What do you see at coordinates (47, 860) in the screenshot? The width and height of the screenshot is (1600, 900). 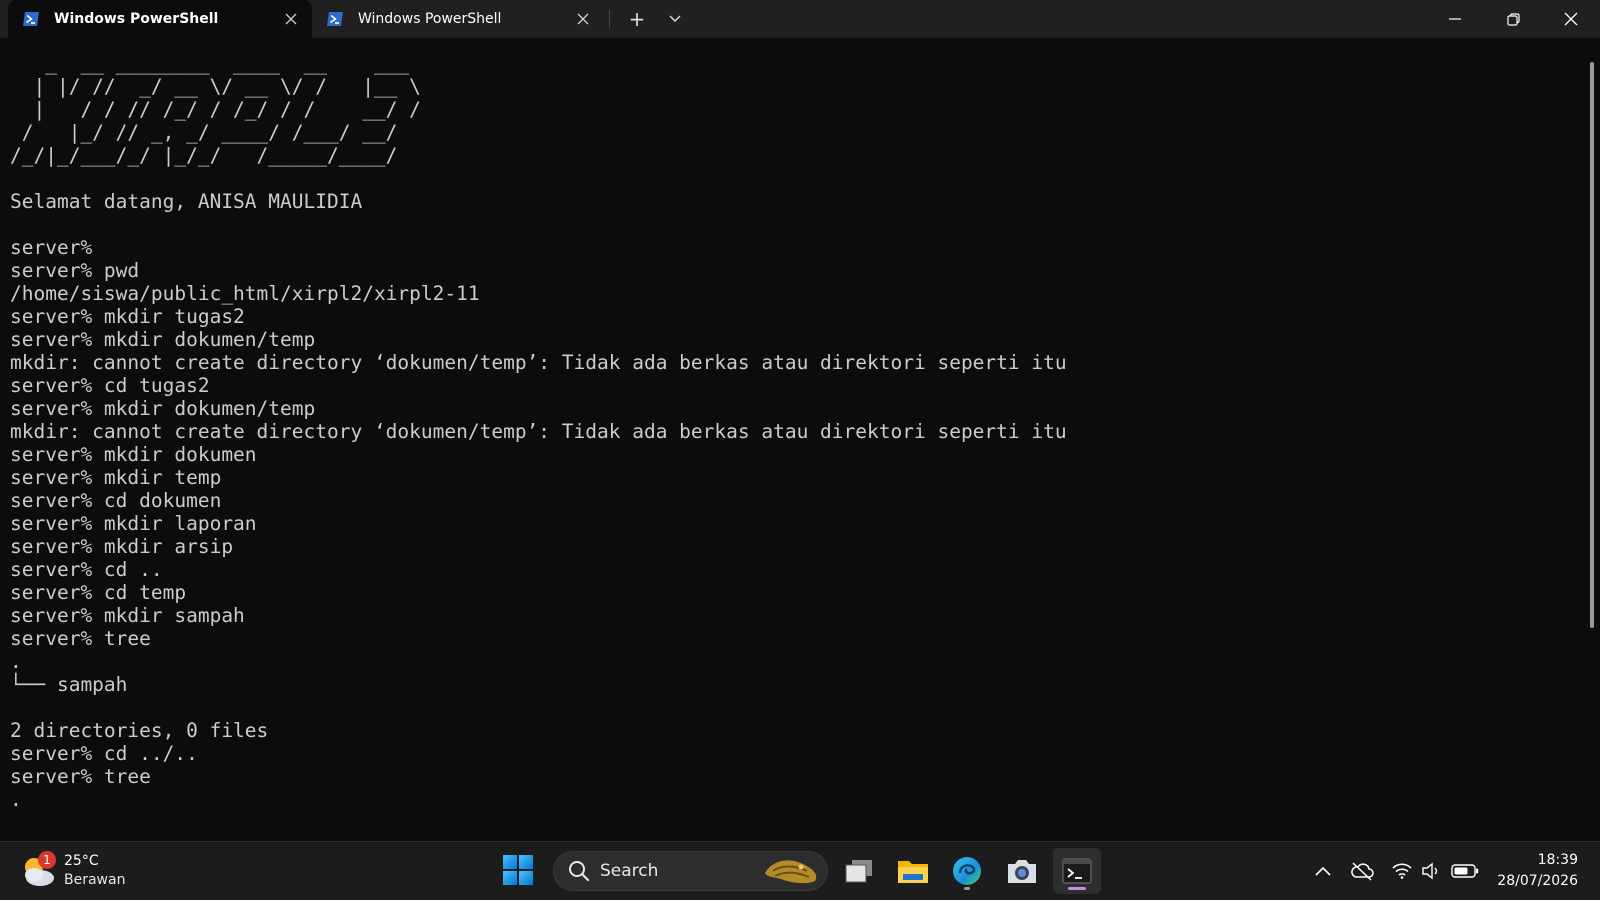 I see `notification-badge: 1` at bounding box center [47, 860].